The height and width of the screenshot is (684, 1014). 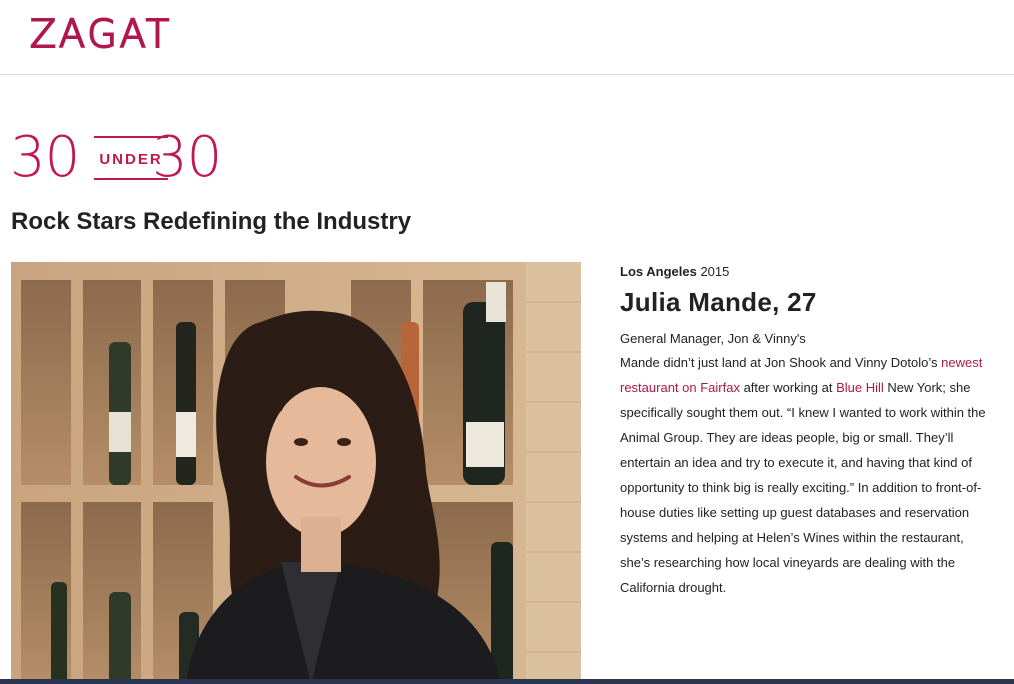 What do you see at coordinates (45, 157) in the screenshot?
I see `badge-left-number: 30` at bounding box center [45, 157].